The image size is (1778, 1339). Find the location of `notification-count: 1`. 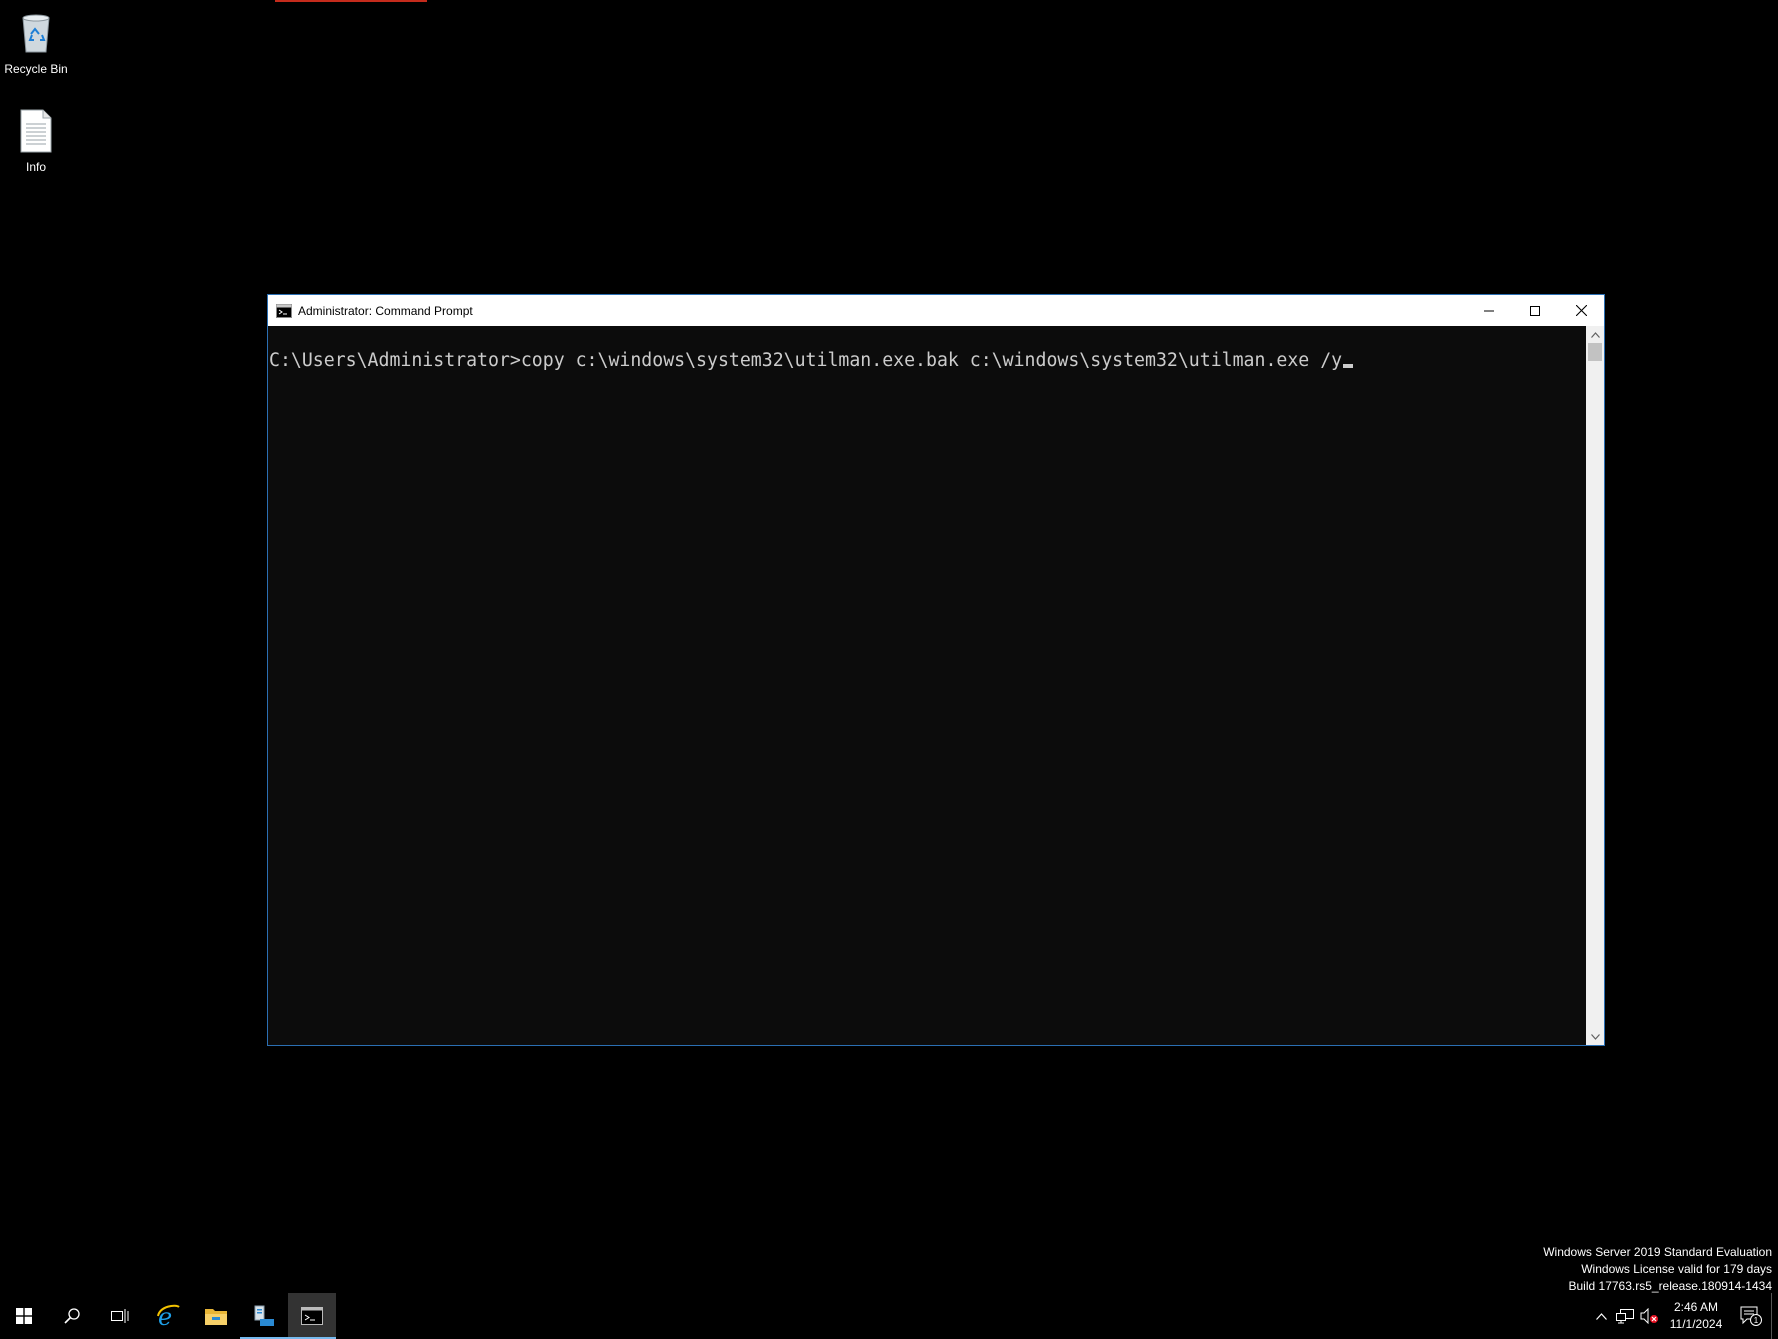

notification-count: 1 is located at coordinates (1756, 1320).